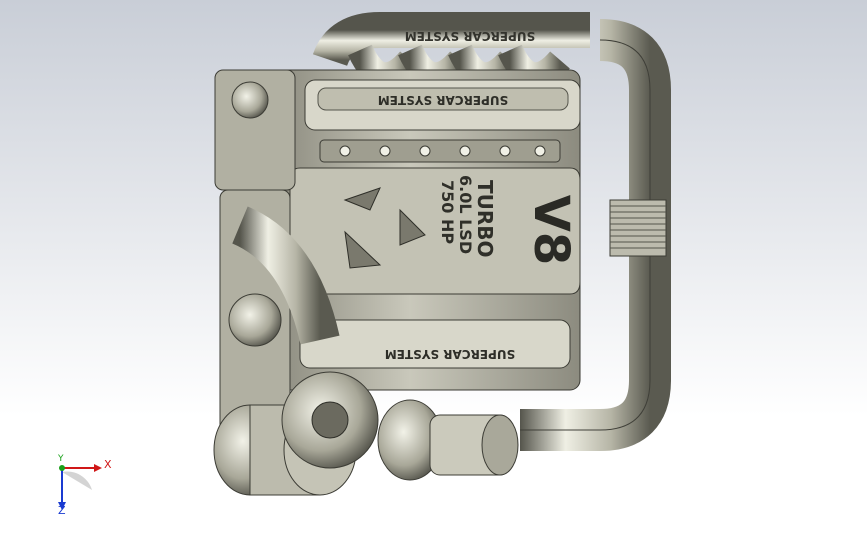 This screenshot has width=867, height=533. I want to click on intake-big-text: V8, so click(551, 230).